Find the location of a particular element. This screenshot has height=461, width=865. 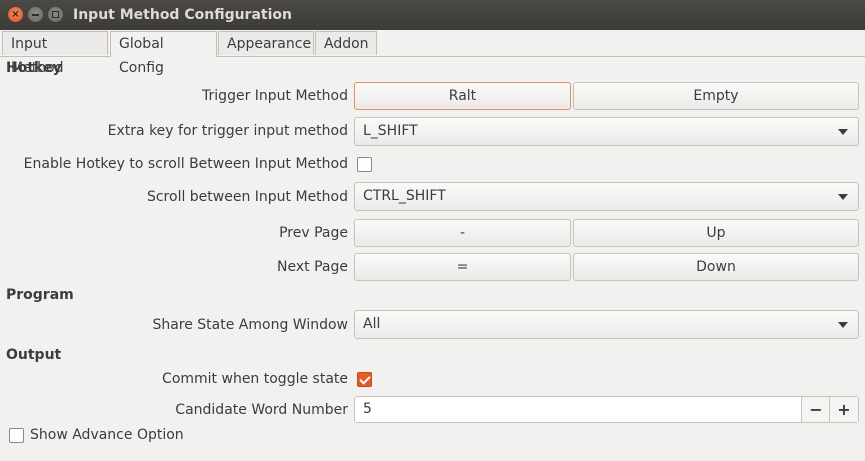

maximize-button is located at coordinates (55, 14).